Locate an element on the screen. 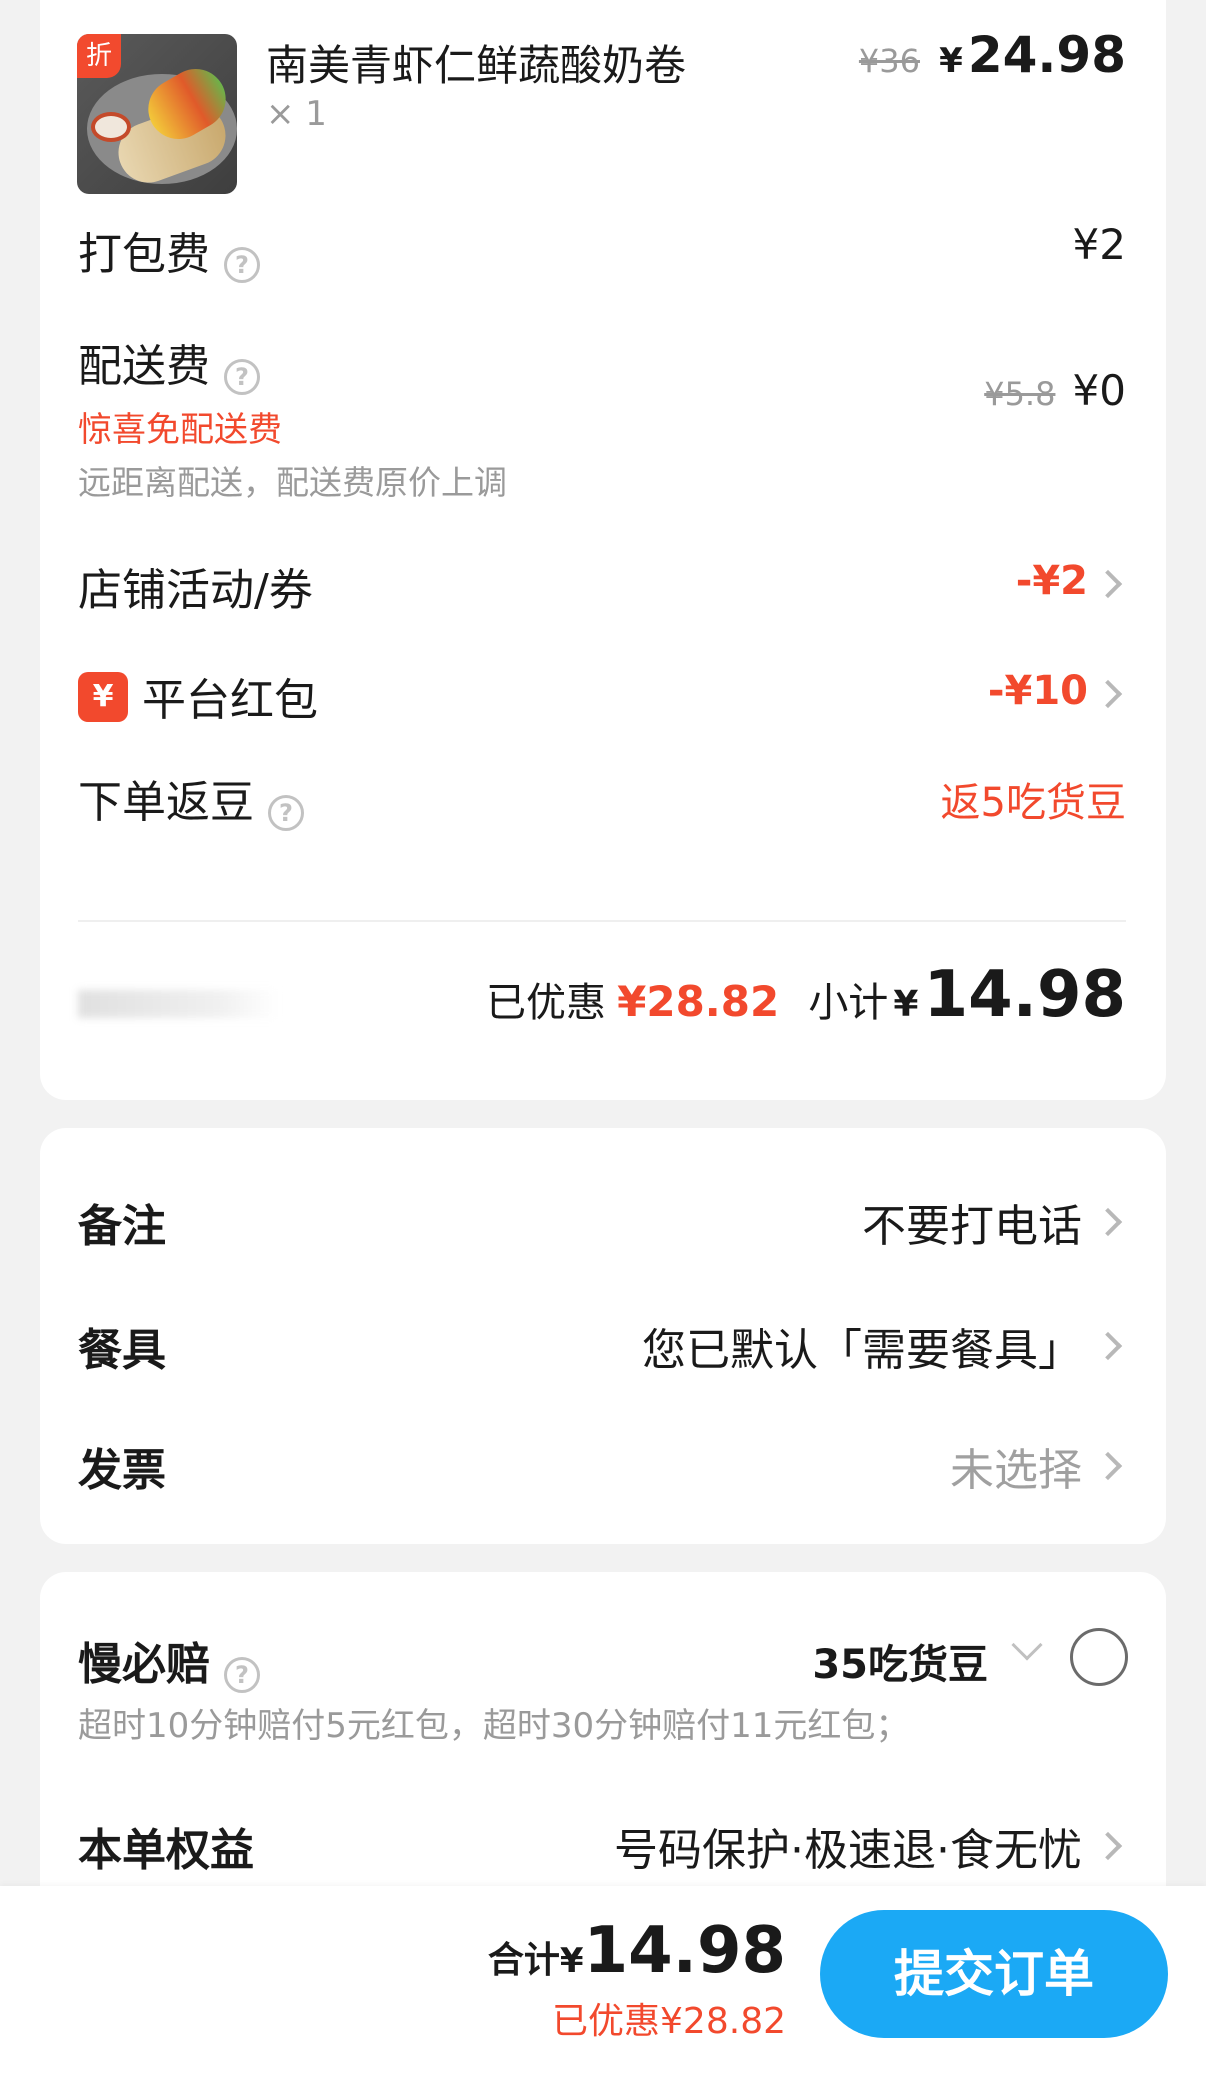 The width and height of the screenshot is (1206, 2075). bean-reward-row: 下单返豆? is located at coordinates (191, 798).